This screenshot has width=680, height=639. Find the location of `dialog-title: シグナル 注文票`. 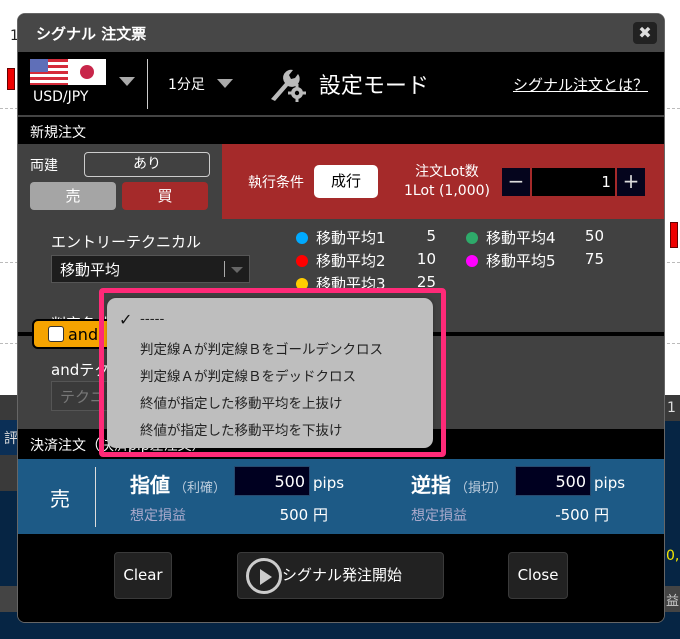

dialog-title: シグナル 注文票 is located at coordinates (91, 33).